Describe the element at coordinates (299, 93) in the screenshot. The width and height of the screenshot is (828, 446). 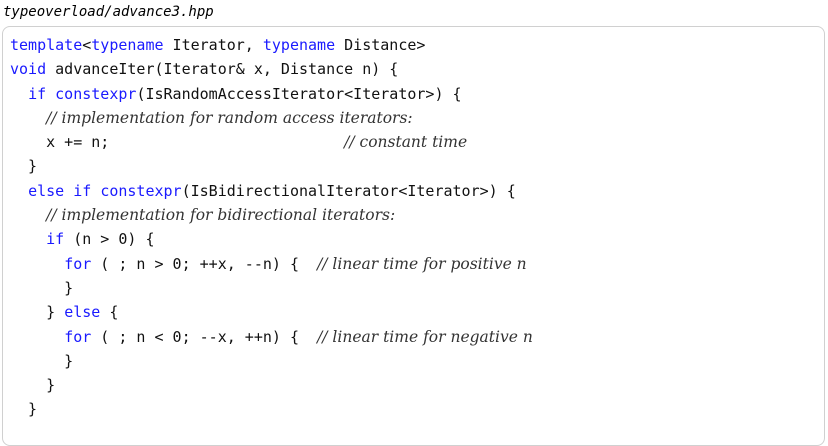
I see `code-text: (IsRandomAccessIterator<Iterator>) {` at that location.